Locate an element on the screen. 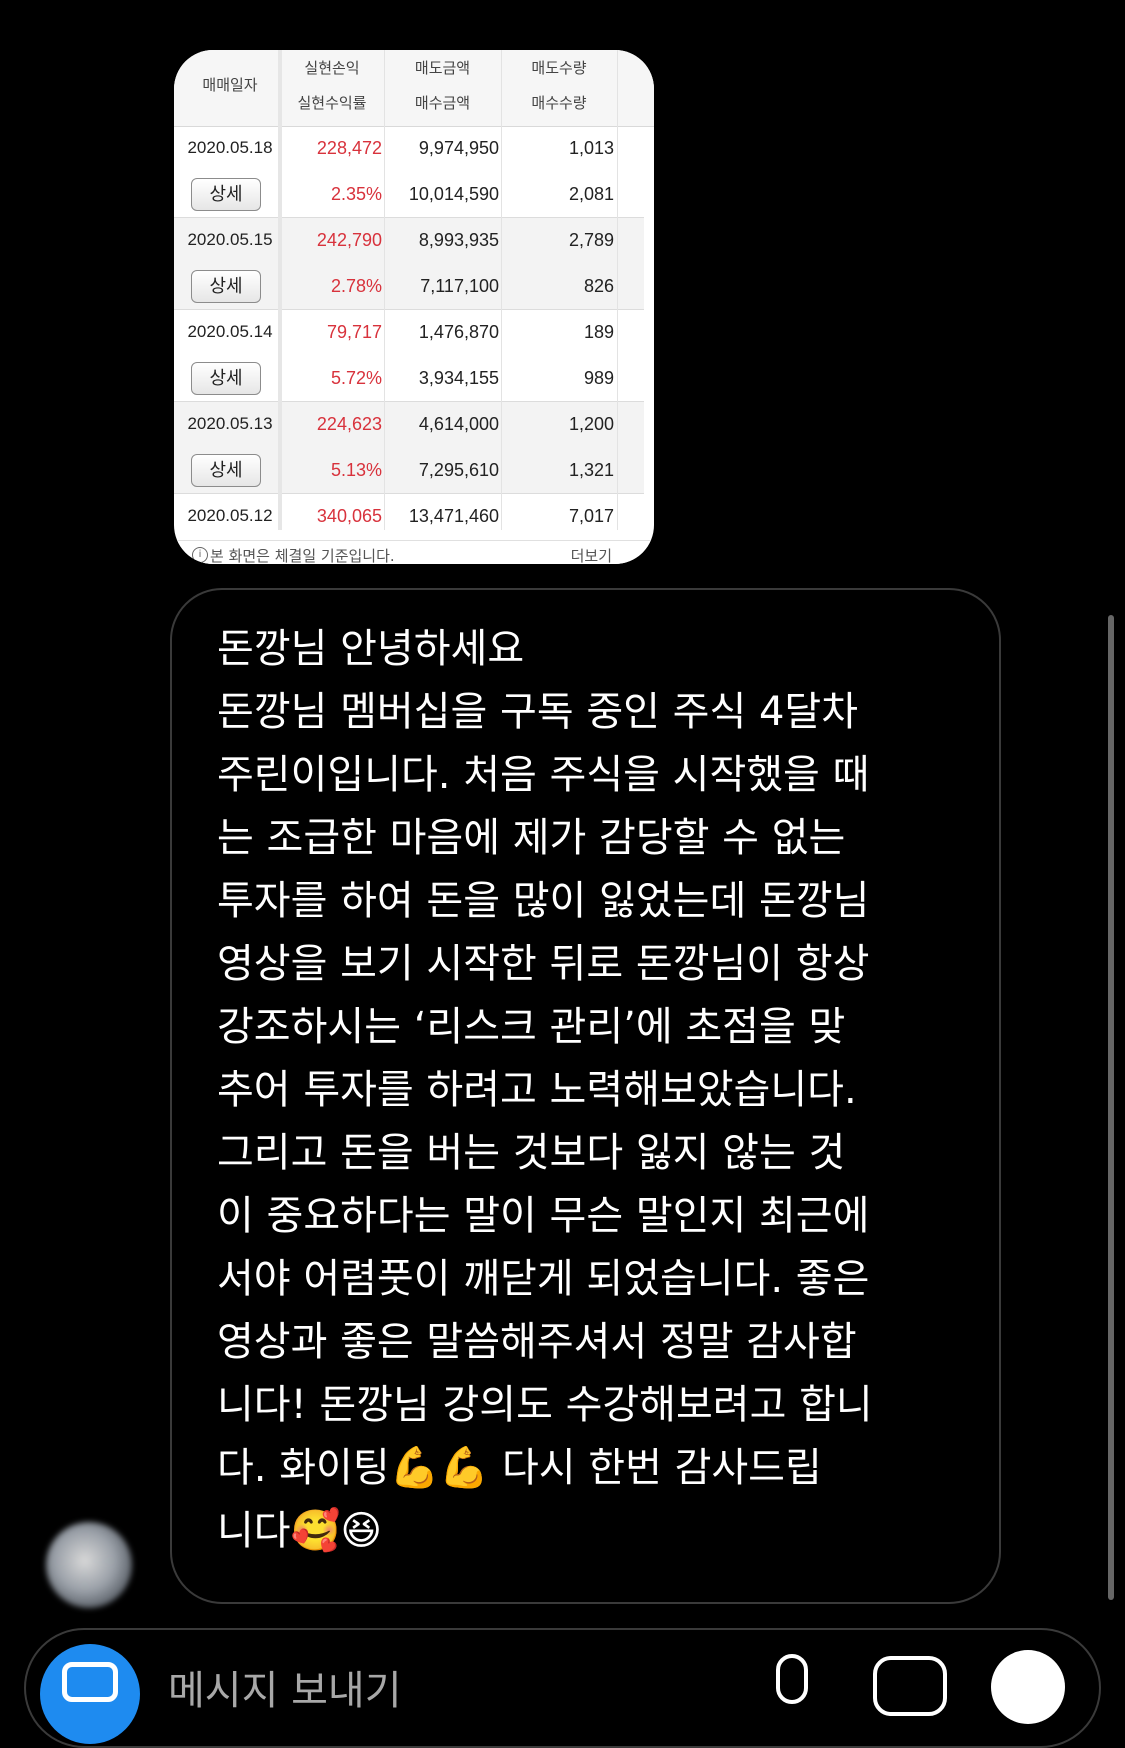 This screenshot has width=1125, height=1748. header-buy-amount: 매수금액 is located at coordinates (442, 103).